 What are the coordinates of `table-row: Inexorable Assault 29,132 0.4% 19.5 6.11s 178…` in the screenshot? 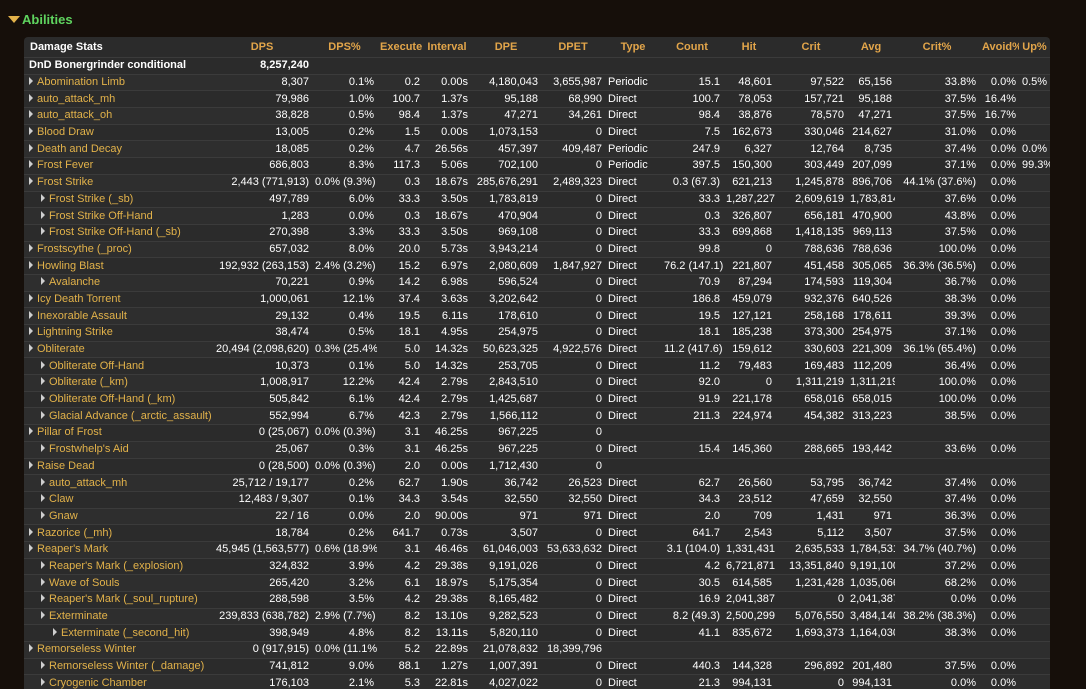 It's located at (537, 316).